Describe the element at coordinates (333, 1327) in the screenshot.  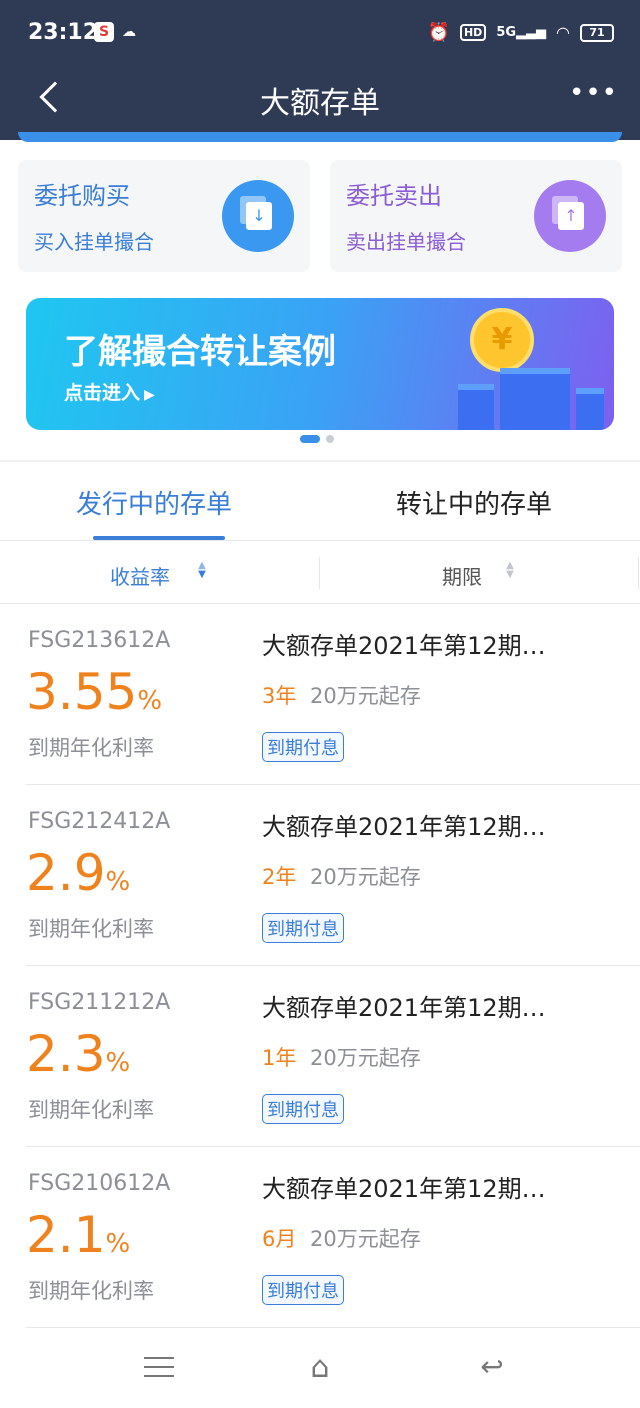
I see `row-divider` at that location.